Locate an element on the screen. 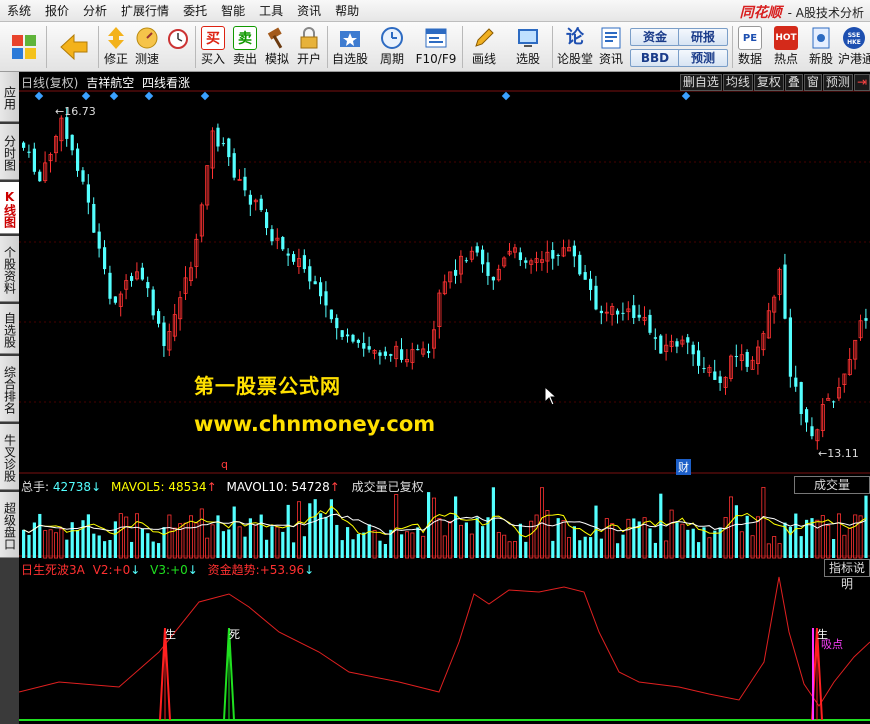  speed-test-button: 测速 is located at coordinates (147, 47).